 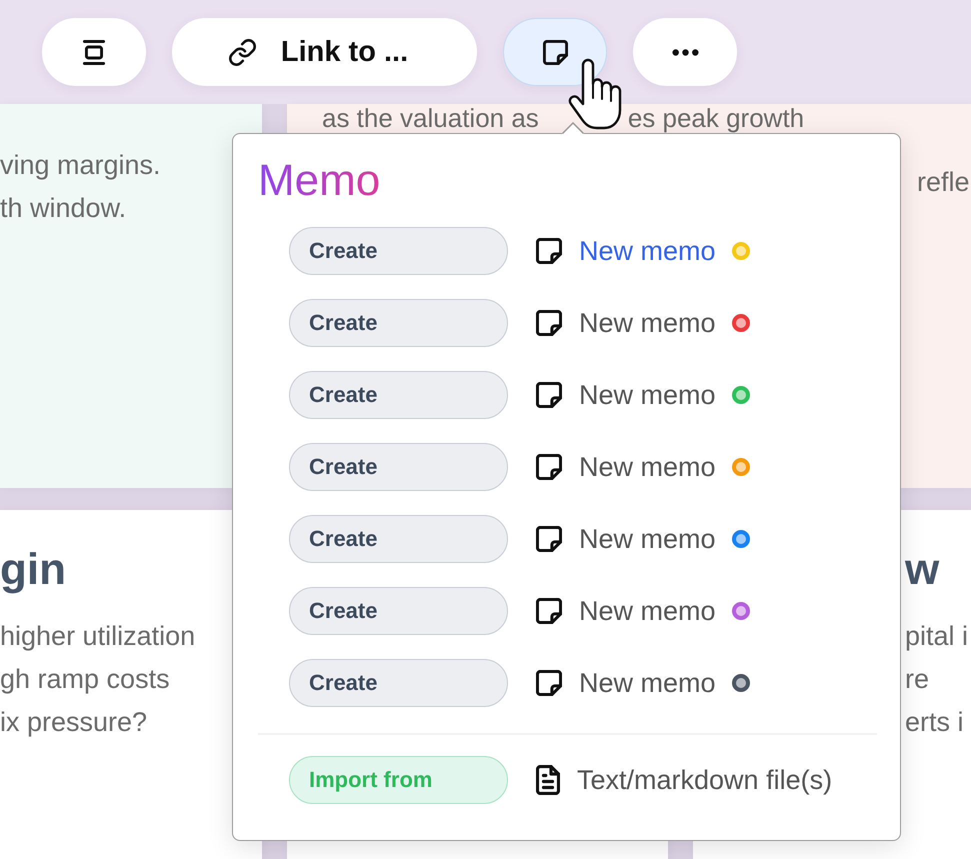 I want to click on more-icon, so click(x=685, y=52).